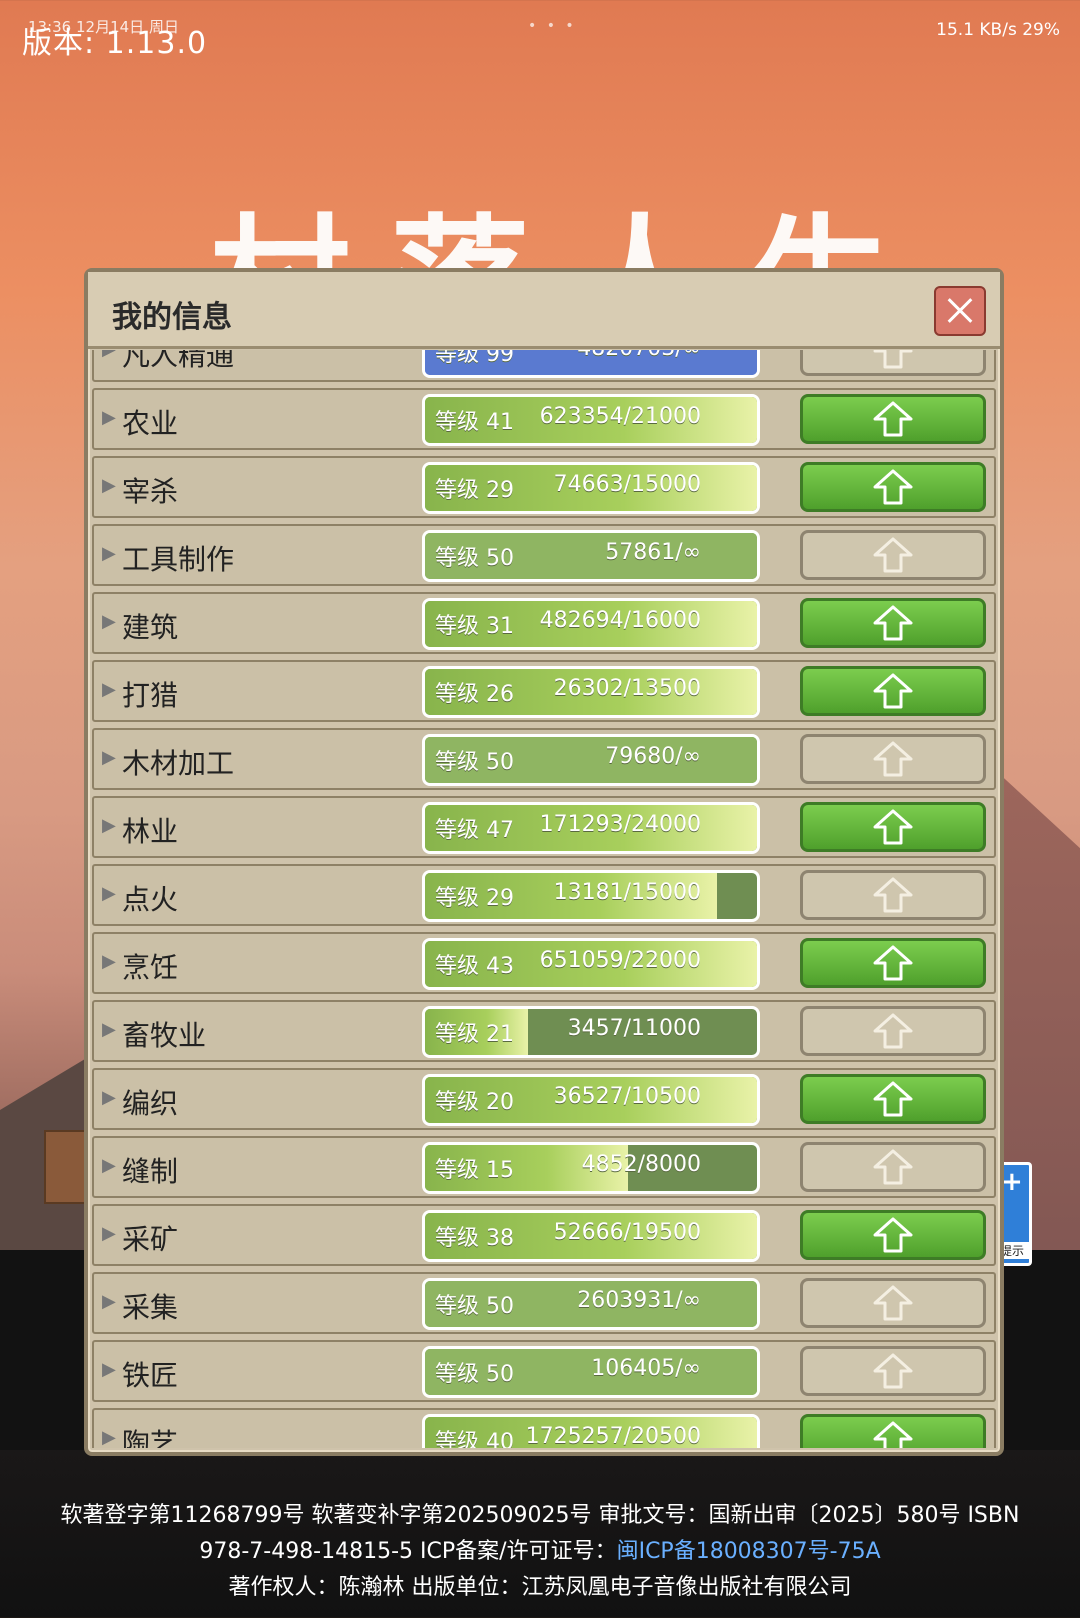 The height and width of the screenshot is (1618, 1080). What do you see at coordinates (150, 1239) in the screenshot?
I see `skill-name: 采矿` at bounding box center [150, 1239].